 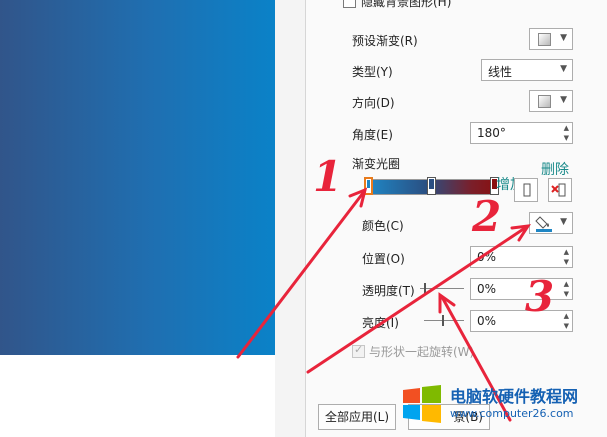 What do you see at coordinates (540, 296) in the screenshot?
I see `annotation-number-3: 3` at bounding box center [540, 296].